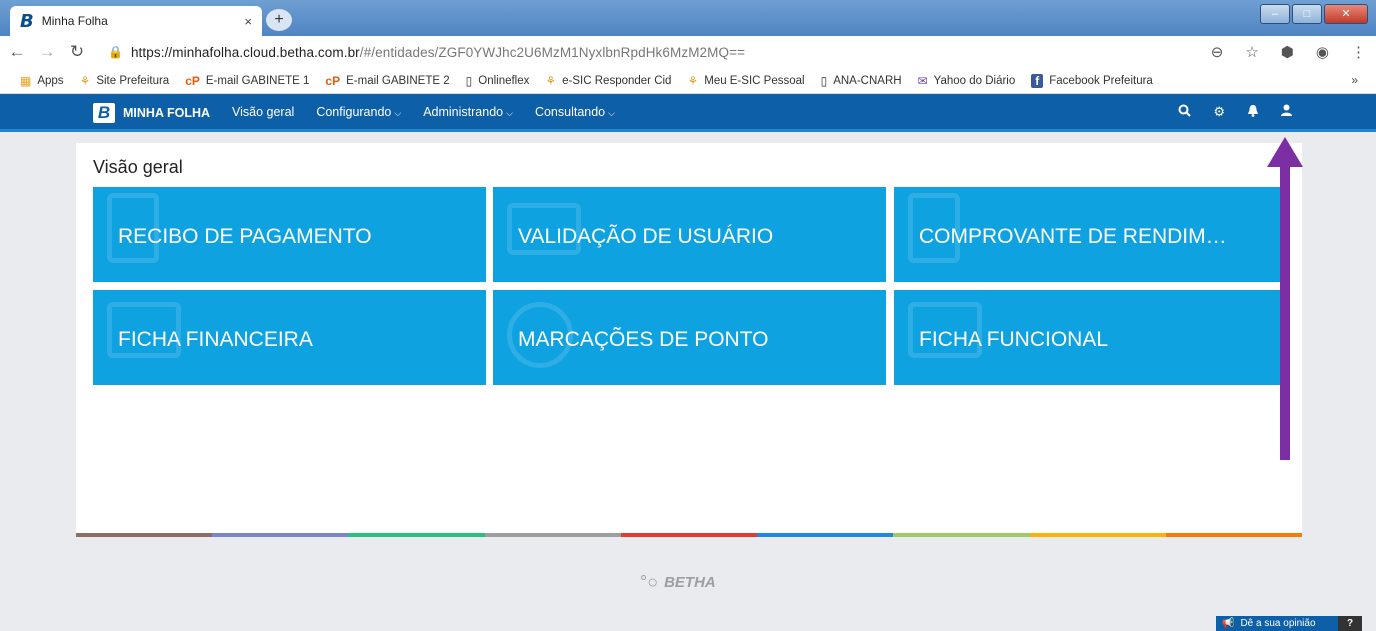 This screenshot has width=1376, height=631. I want to click on feedback-button: 📢 Dê a sua opinião ?, so click(1289, 623).